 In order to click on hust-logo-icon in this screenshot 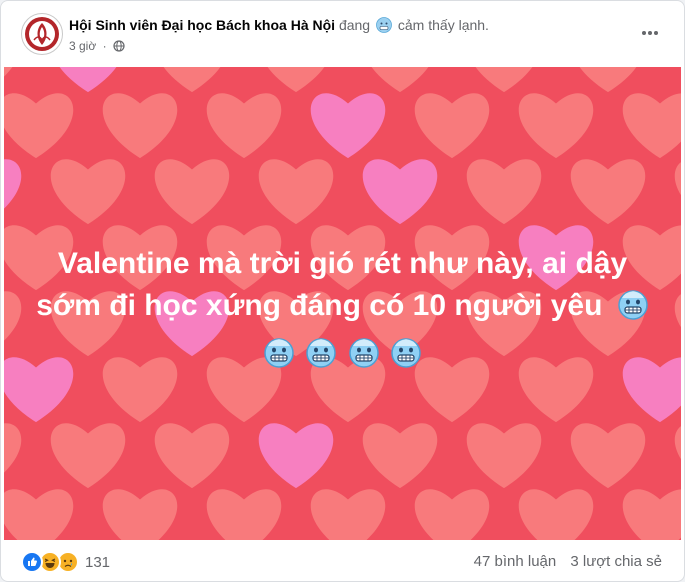, I will do `click(42, 34)`.